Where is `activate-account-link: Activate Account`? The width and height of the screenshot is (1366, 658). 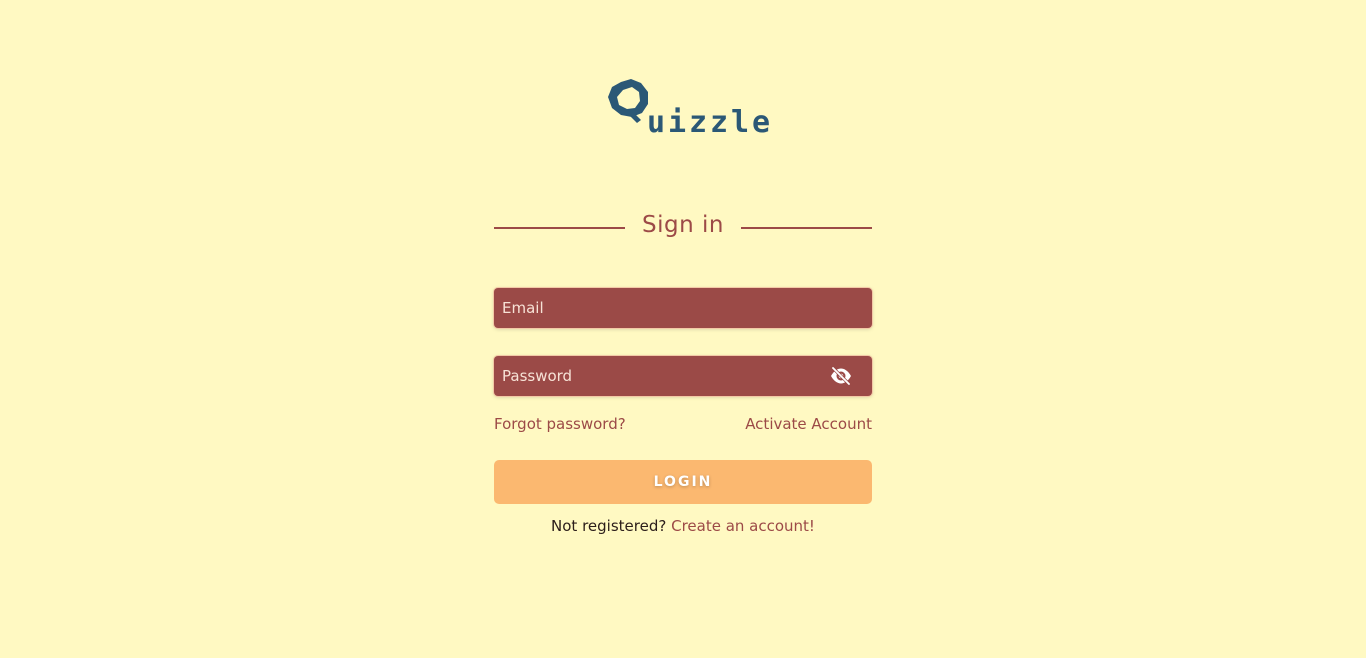 activate-account-link: Activate Account is located at coordinates (808, 424).